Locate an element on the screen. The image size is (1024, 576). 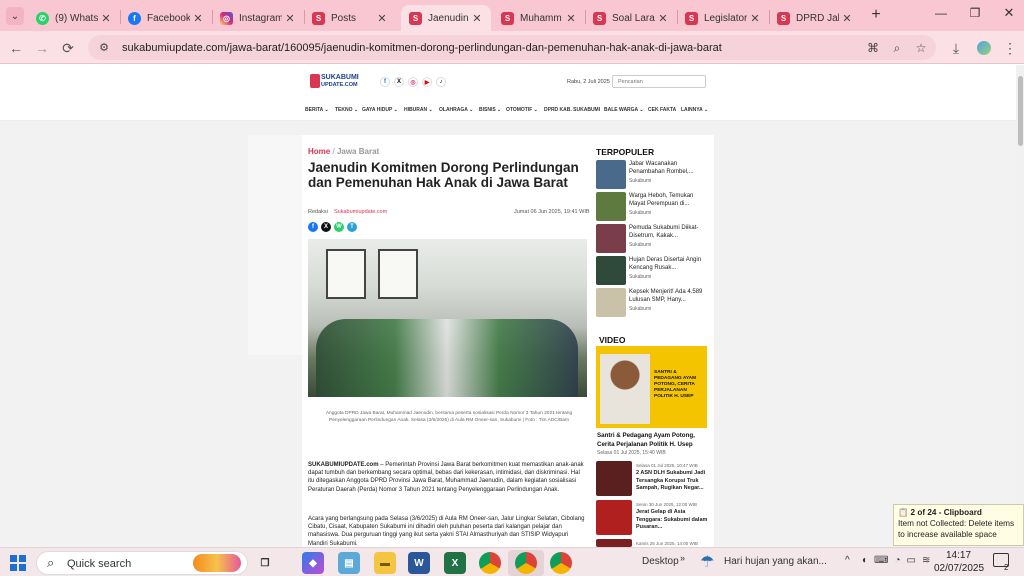
desktop-label: Desktop is located at coordinates (660, 561).